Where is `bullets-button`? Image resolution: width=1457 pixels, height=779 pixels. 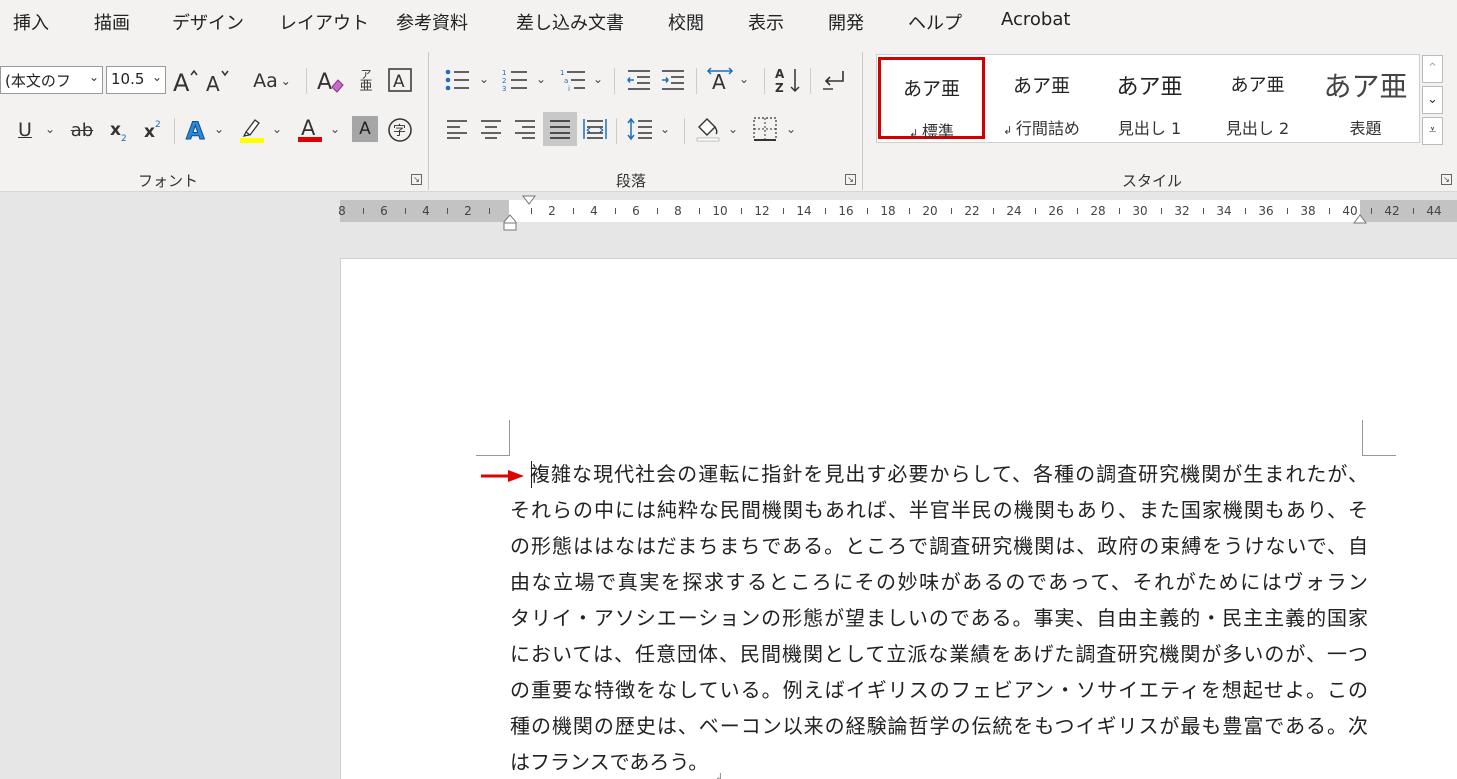
bullets-button is located at coordinates (457, 80).